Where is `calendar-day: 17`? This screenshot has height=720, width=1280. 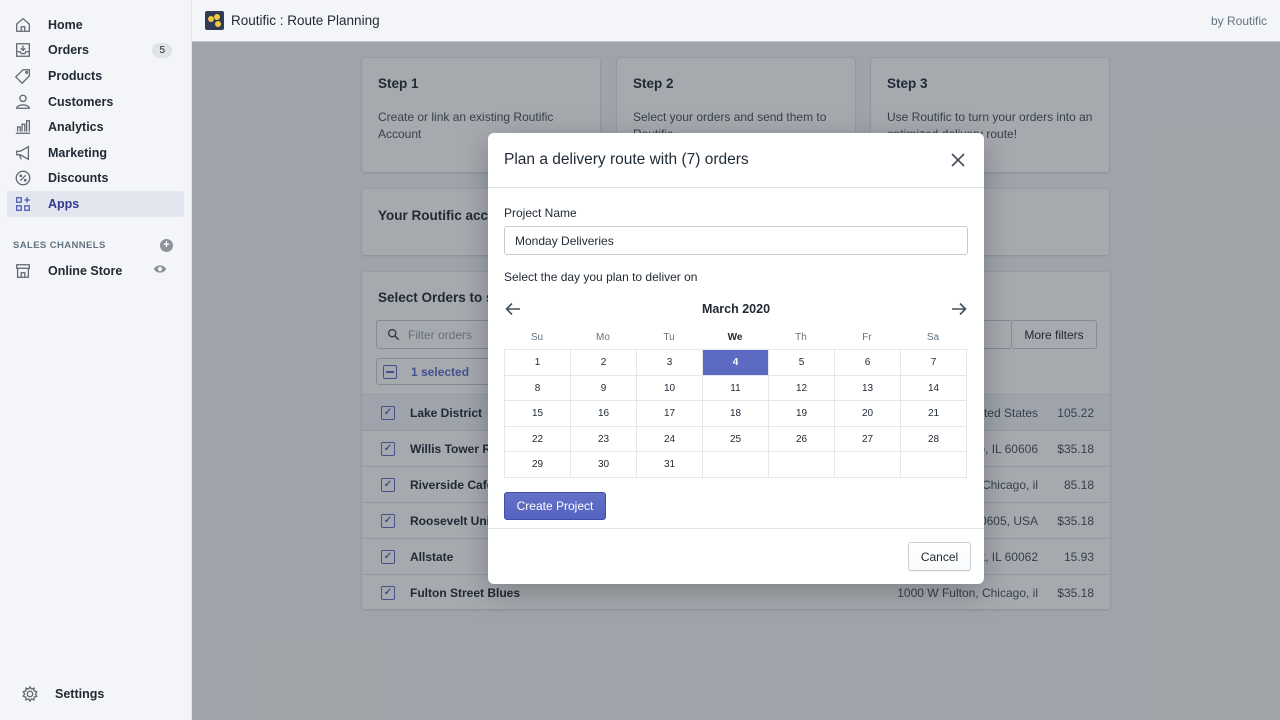 calendar-day: 17 is located at coordinates (670, 414).